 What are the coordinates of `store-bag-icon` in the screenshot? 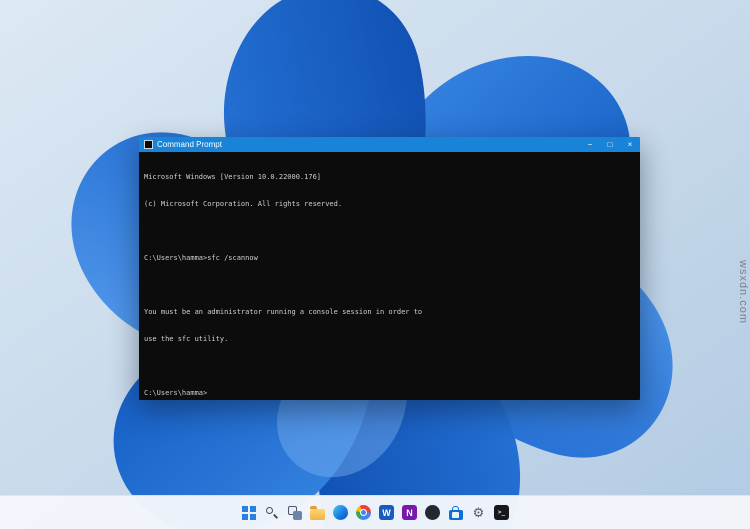 It's located at (455, 512).